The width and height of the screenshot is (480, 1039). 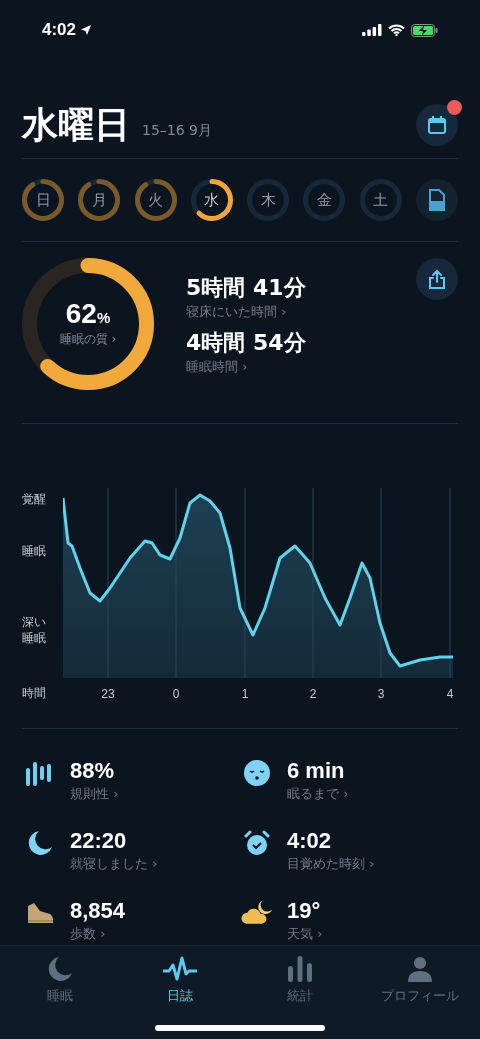 I want to click on signal-icon, so click(x=372, y=30).